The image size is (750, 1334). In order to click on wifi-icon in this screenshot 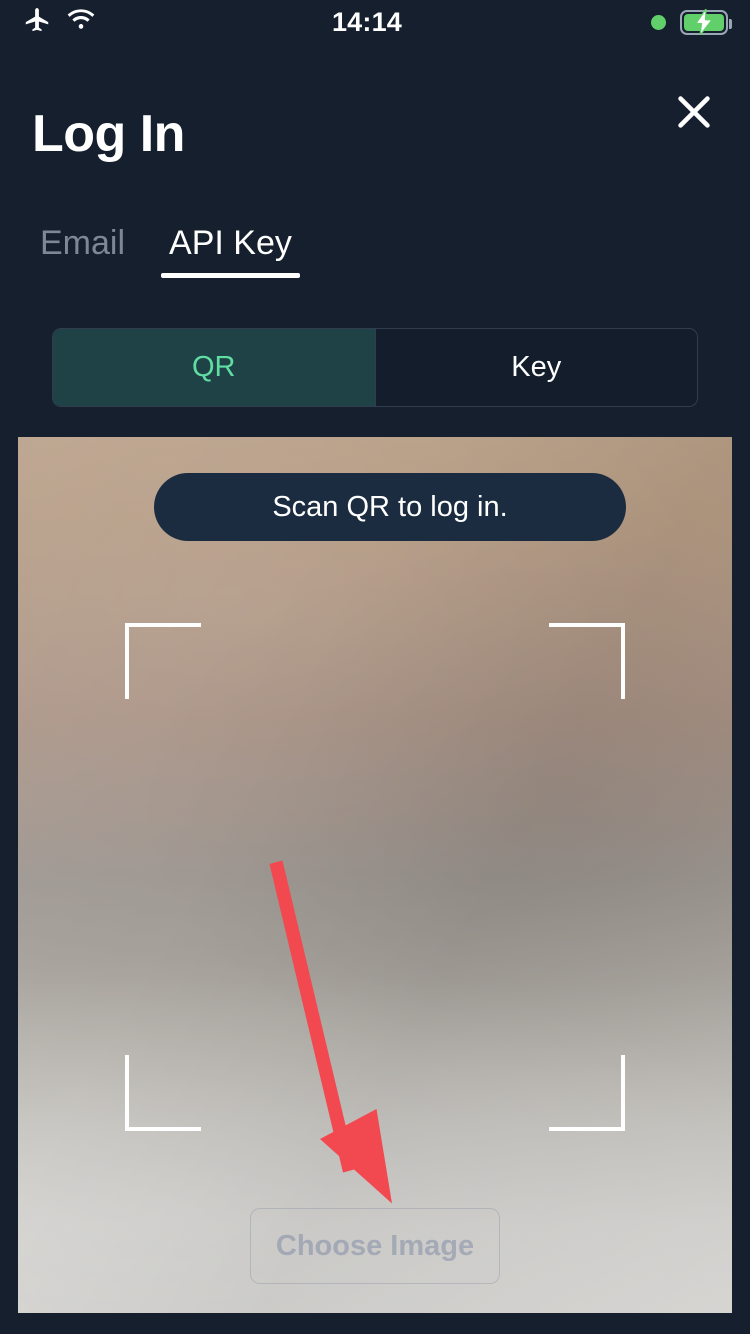, I will do `click(81, 22)`.